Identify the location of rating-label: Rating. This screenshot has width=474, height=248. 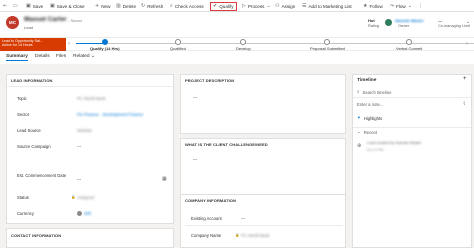
(373, 26).